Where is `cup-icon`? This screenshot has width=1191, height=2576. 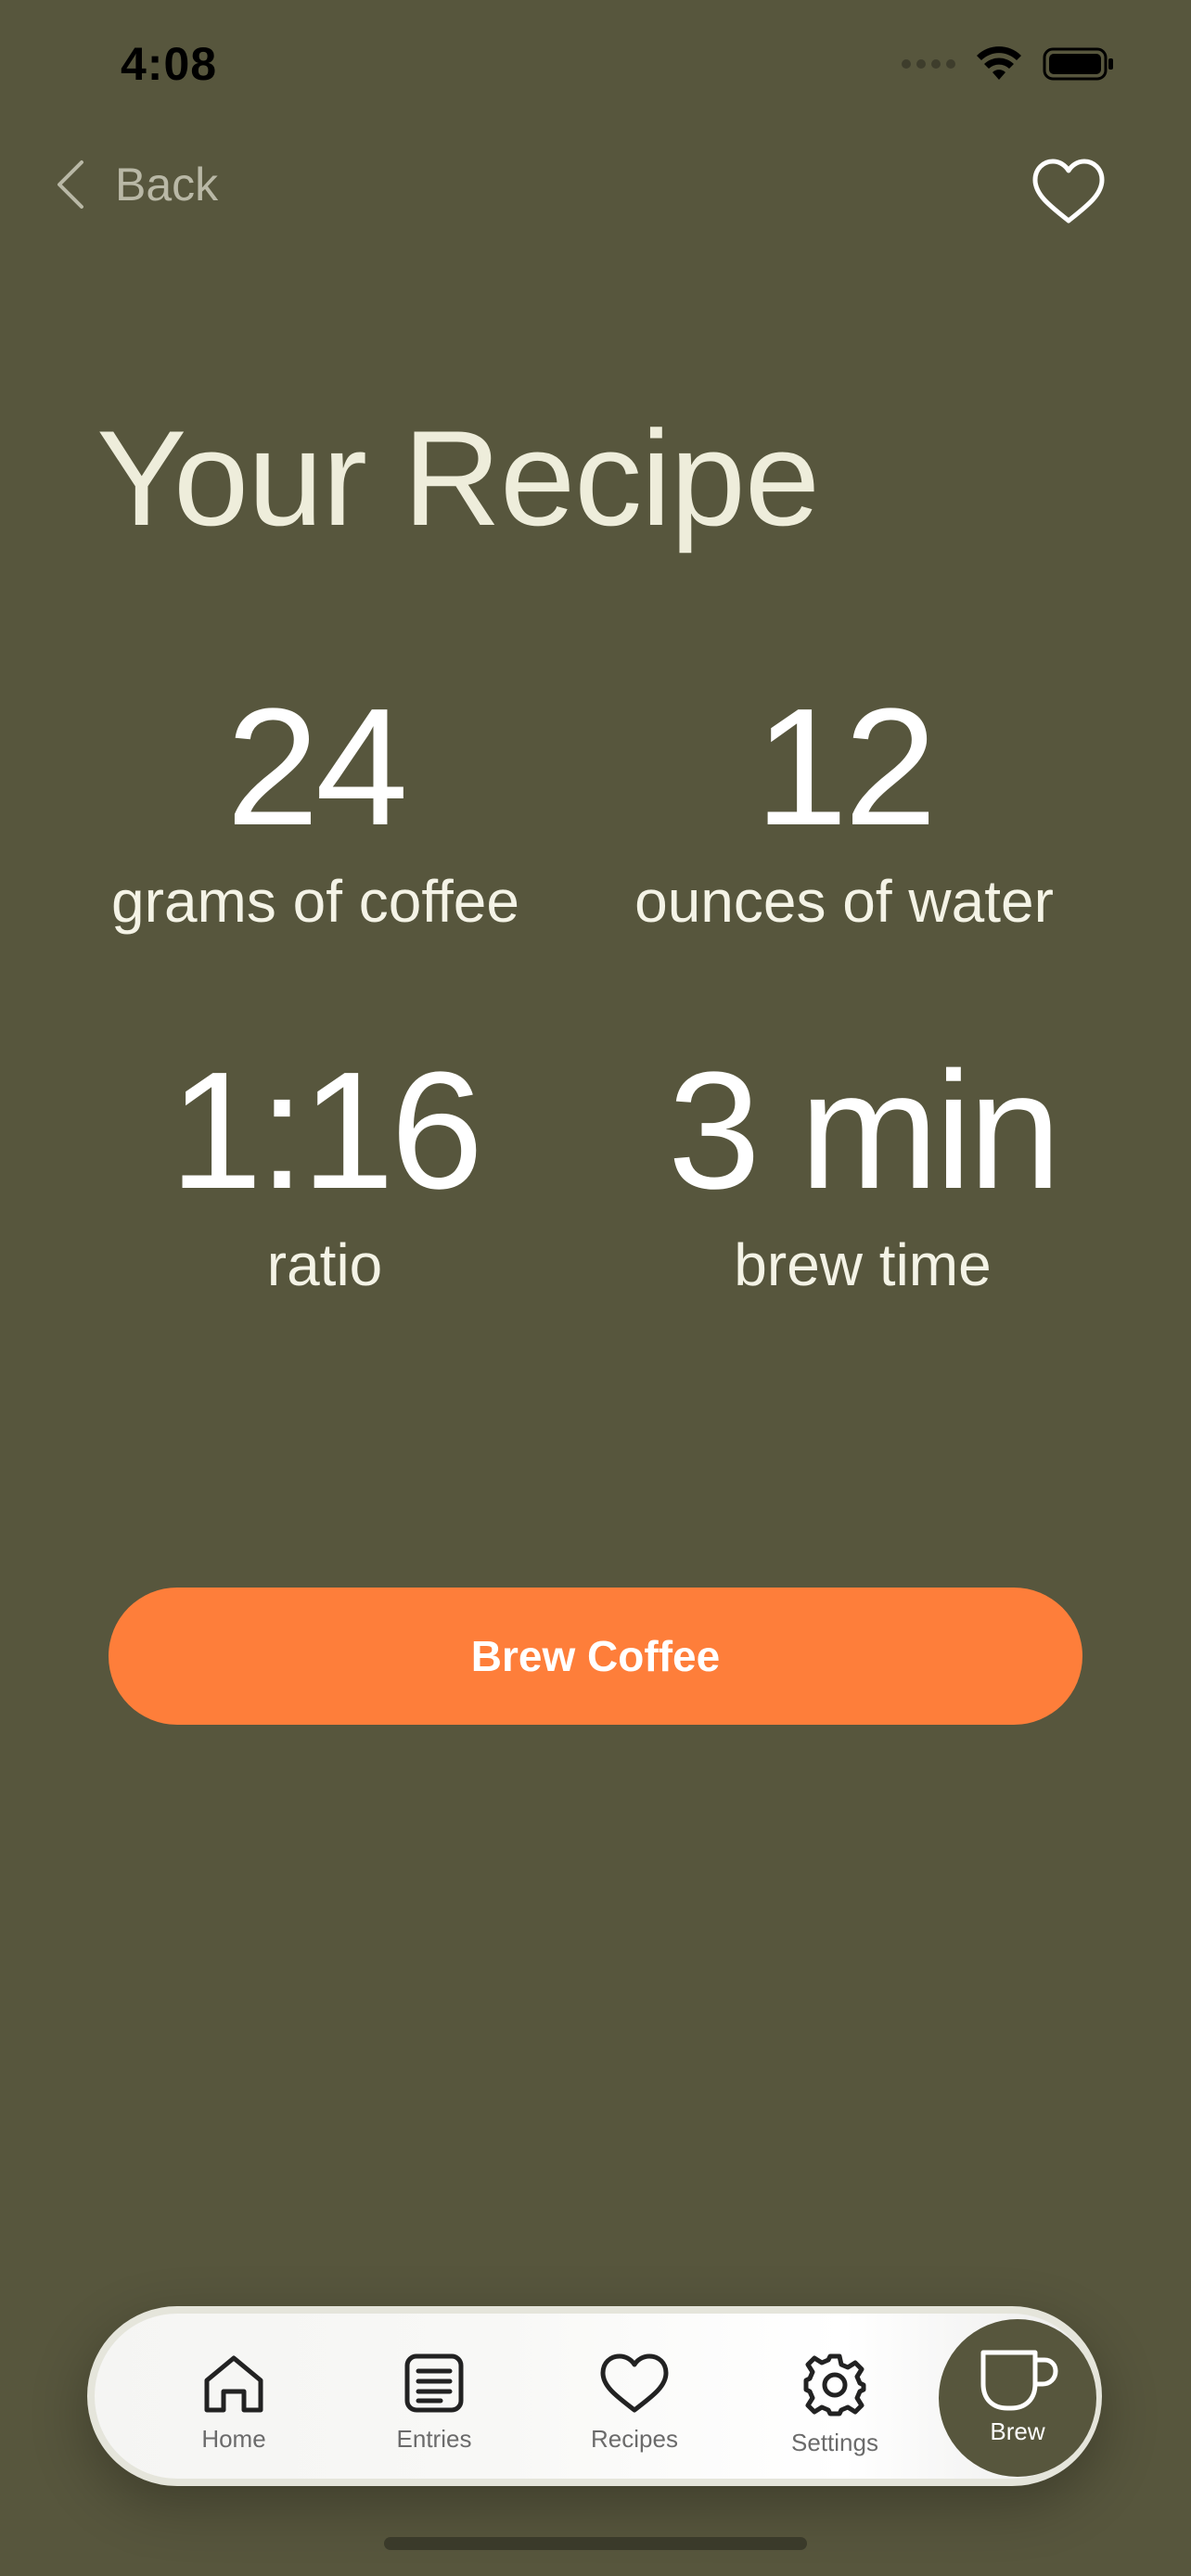
cup-icon is located at coordinates (1019, 2380).